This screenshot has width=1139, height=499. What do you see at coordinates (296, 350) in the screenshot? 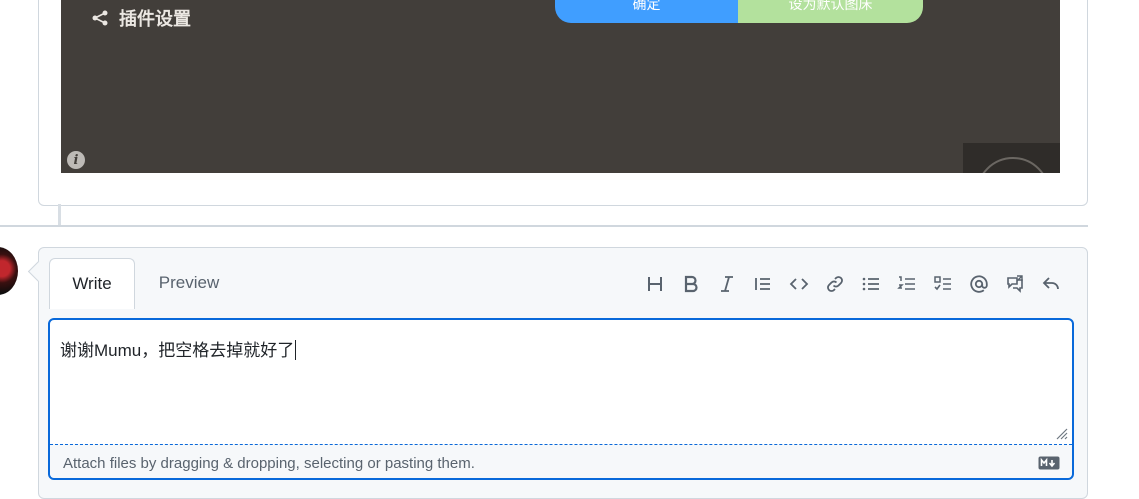
I see `text-caret` at bounding box center [296, 350].